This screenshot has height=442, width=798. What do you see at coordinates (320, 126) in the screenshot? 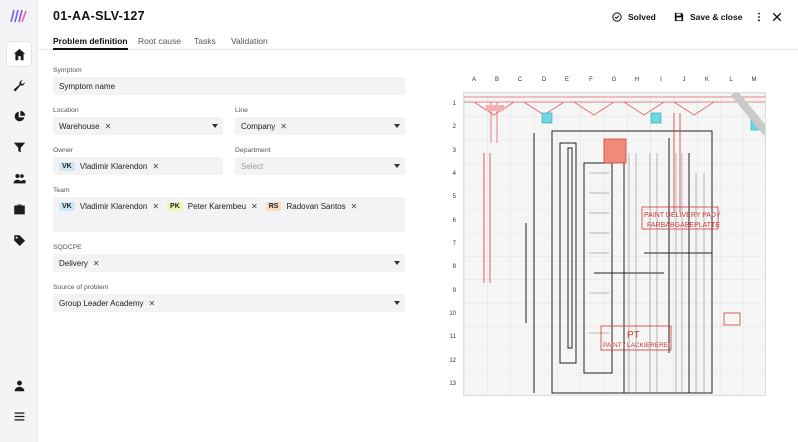
I see `line-select: Company ✕` at bounding box center [320, 126].